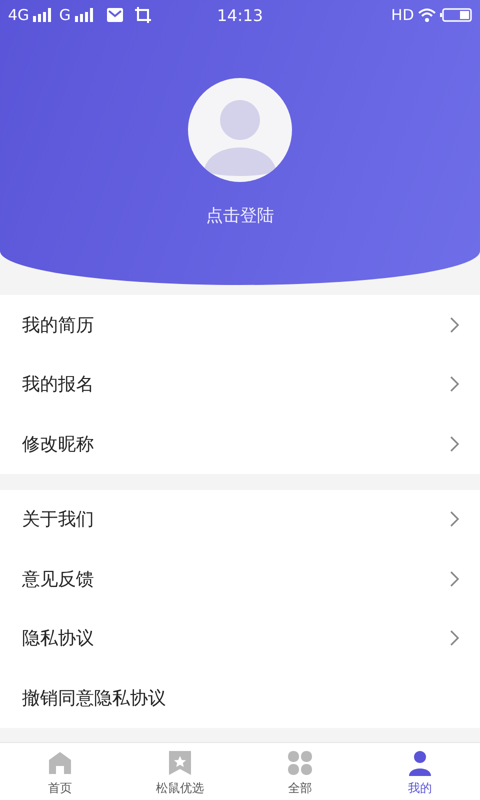 This screenshot has width=480, height=800. What do you see at coordinates (240, 638) in the screenshot?
I see `menu-item: 隐私协议` at bounding box center [240, 638].